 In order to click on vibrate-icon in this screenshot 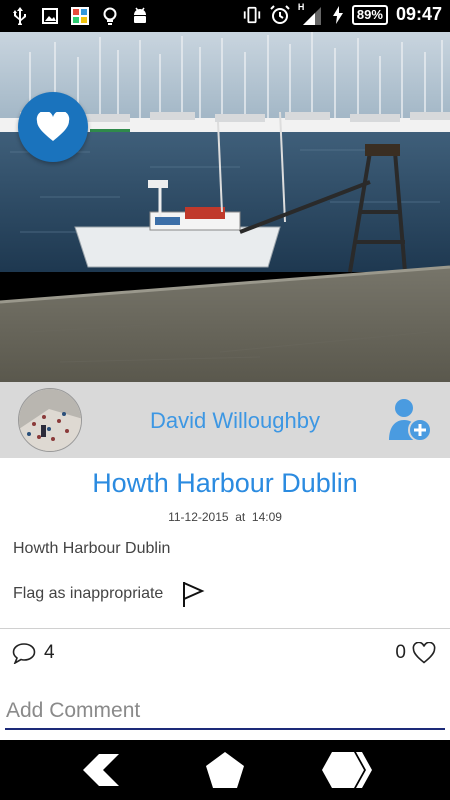, I will do `click(252, 15)`.